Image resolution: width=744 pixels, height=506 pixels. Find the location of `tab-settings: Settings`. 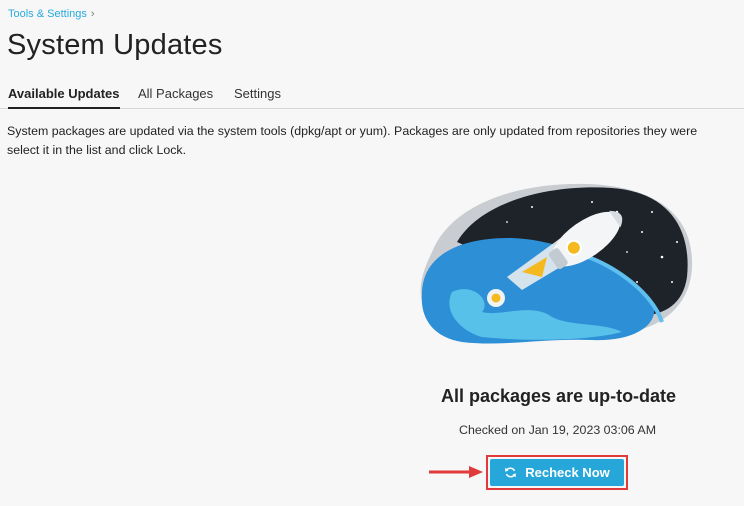

tab-settings: Settings is located at coordinates (257, 96).